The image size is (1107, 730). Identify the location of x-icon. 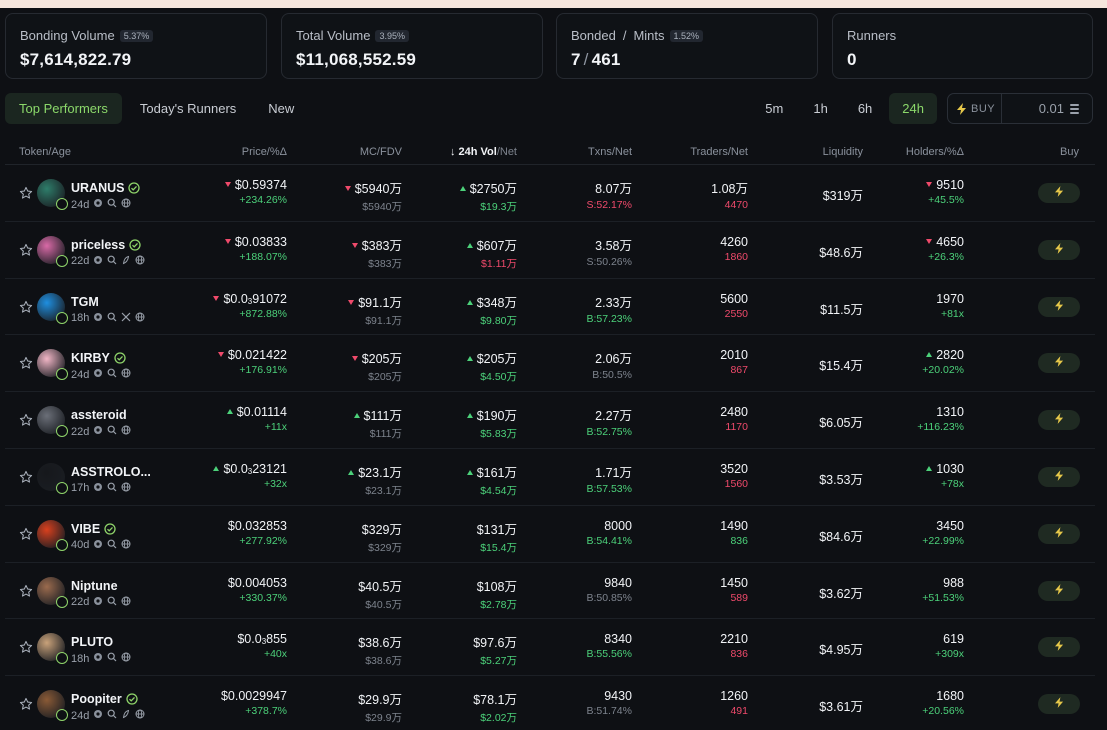
(126, 318).